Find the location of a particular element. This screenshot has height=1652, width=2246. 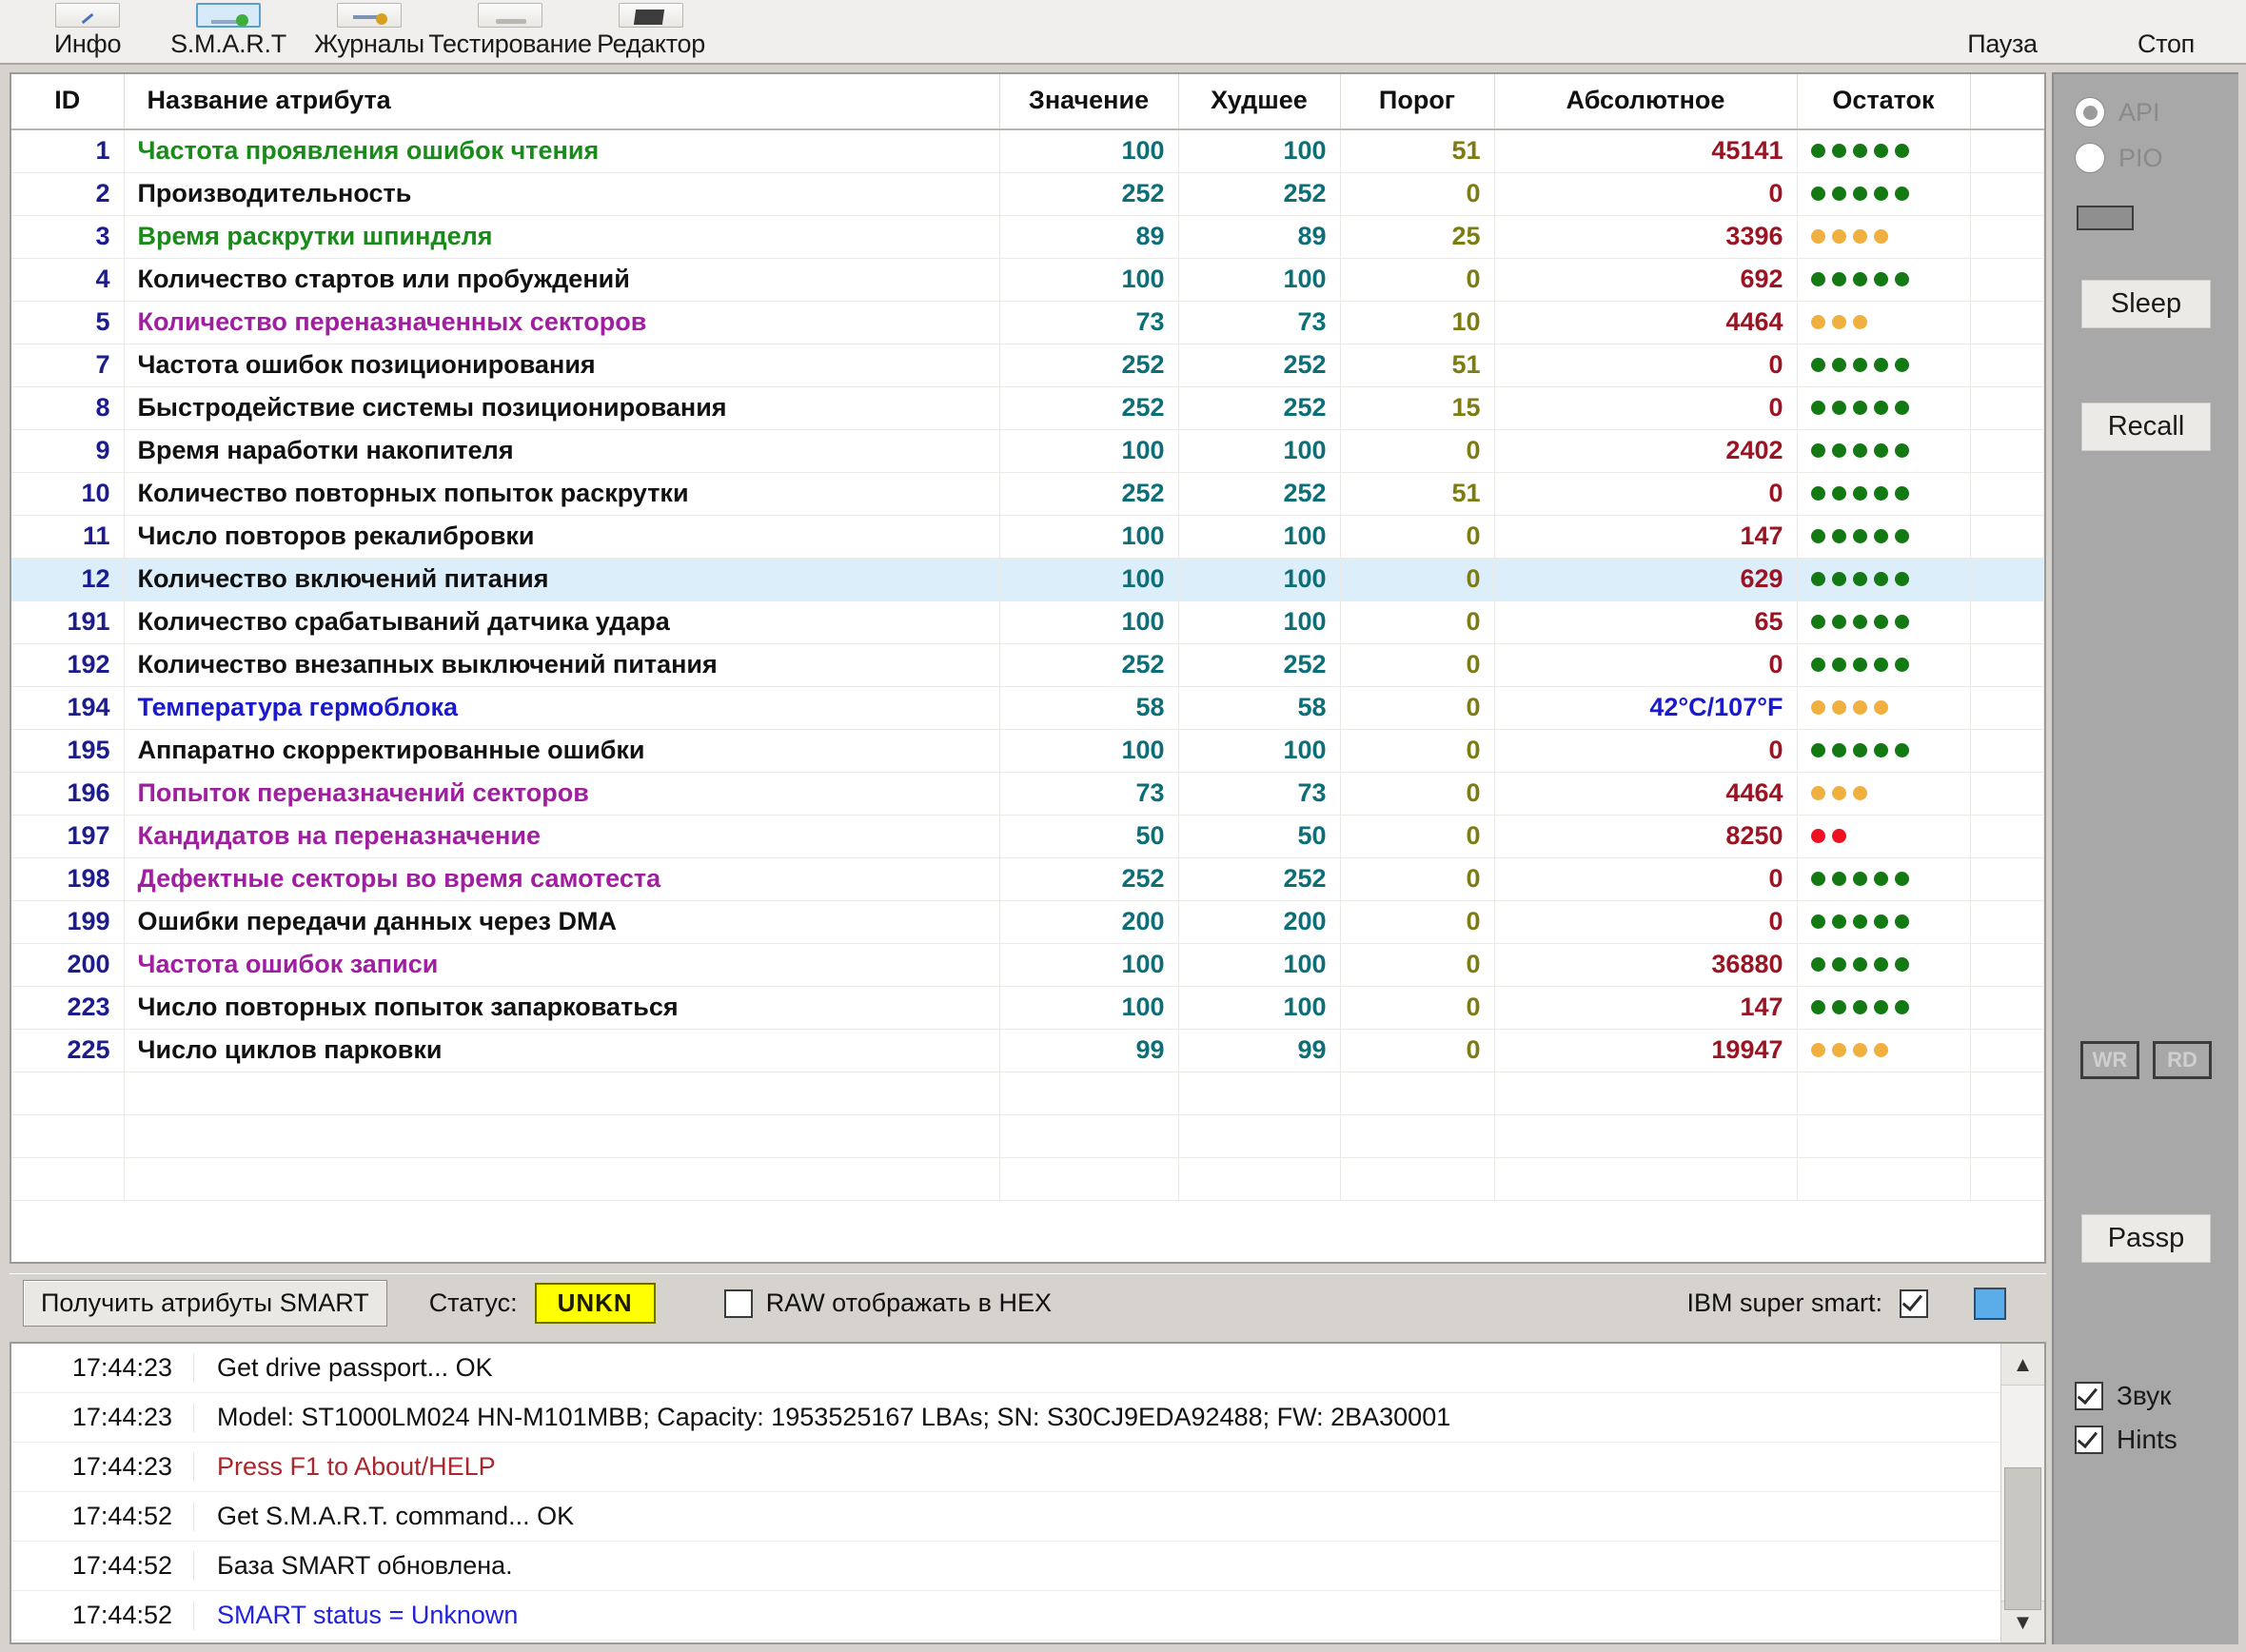

color-swatch-button is located at coordinates (1990, 1304).